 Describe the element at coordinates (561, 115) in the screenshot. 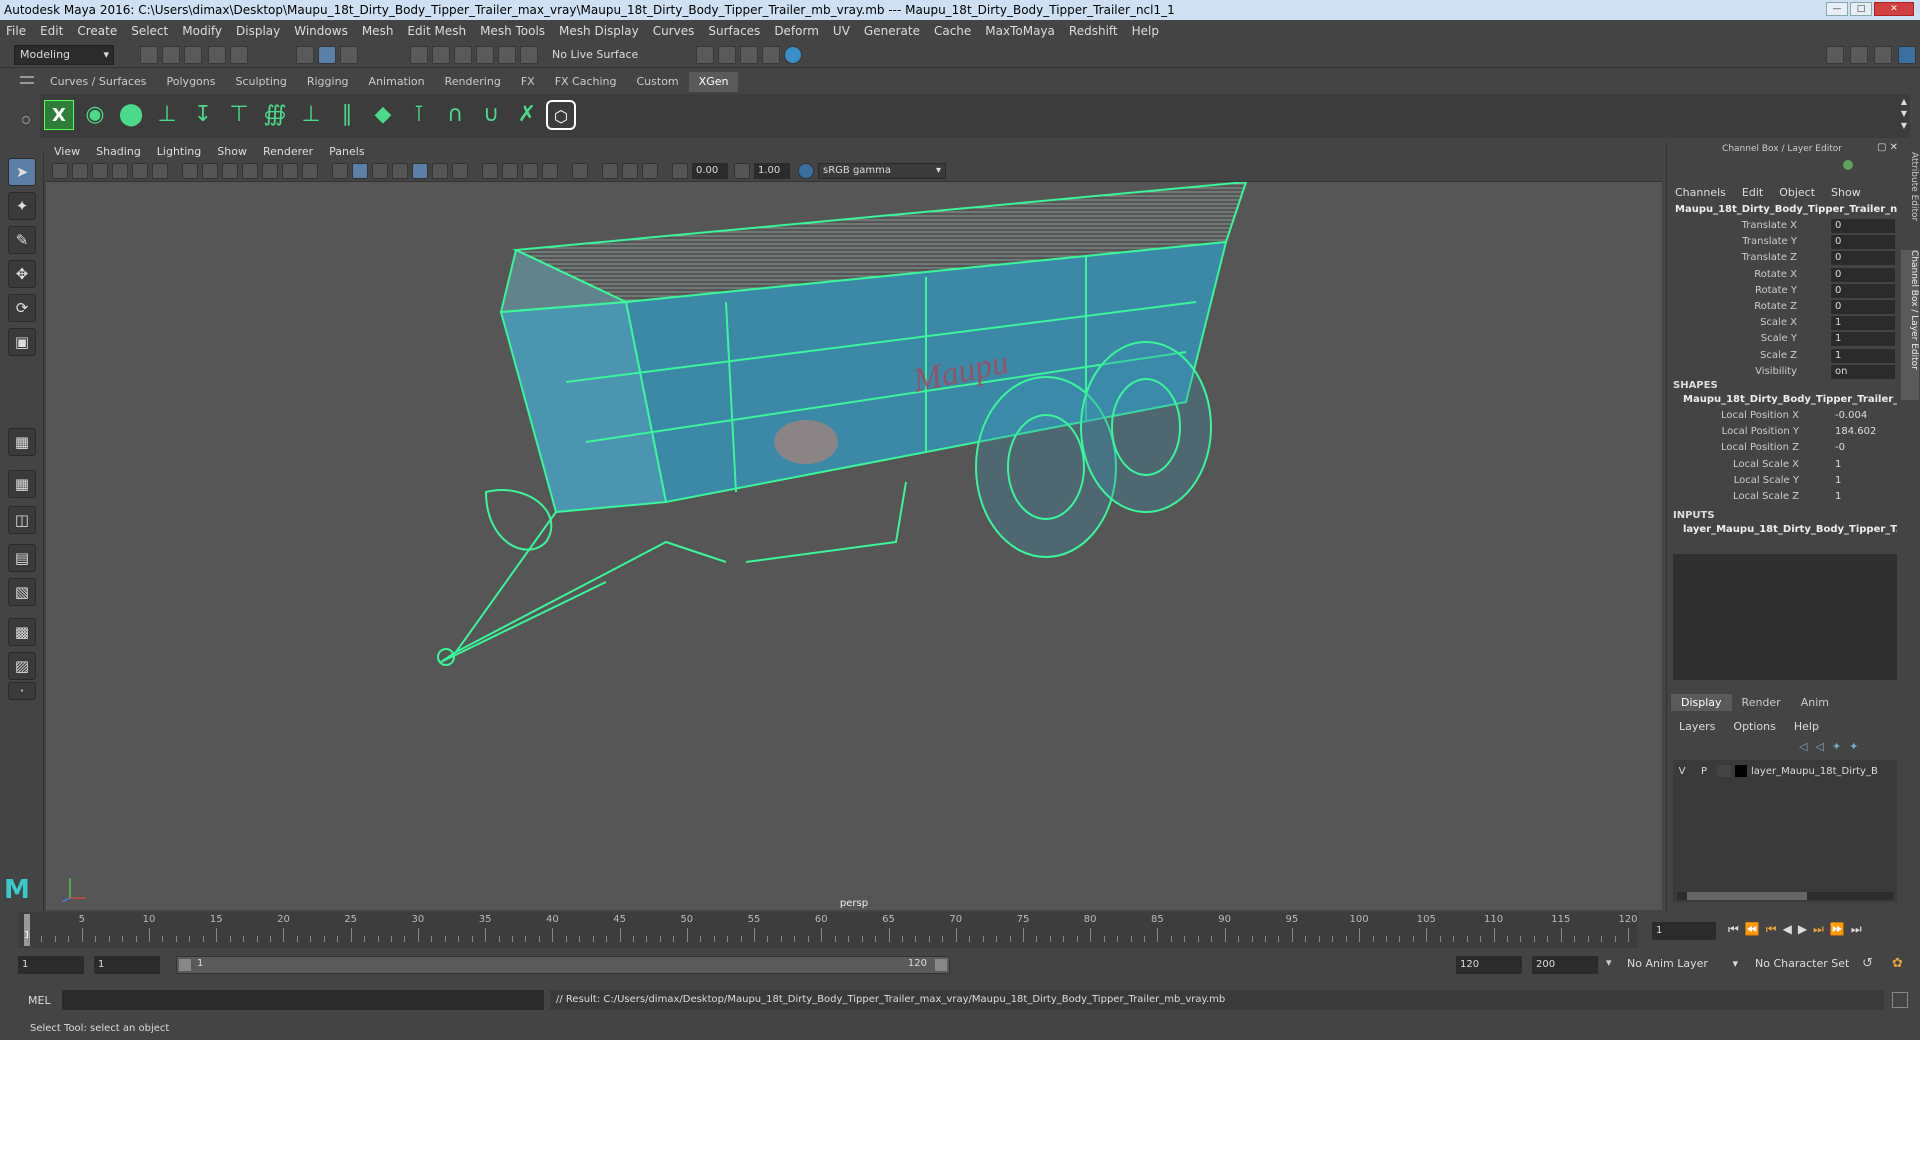

I see `xgen-interactive-groom-icon: ⬡` at that location.